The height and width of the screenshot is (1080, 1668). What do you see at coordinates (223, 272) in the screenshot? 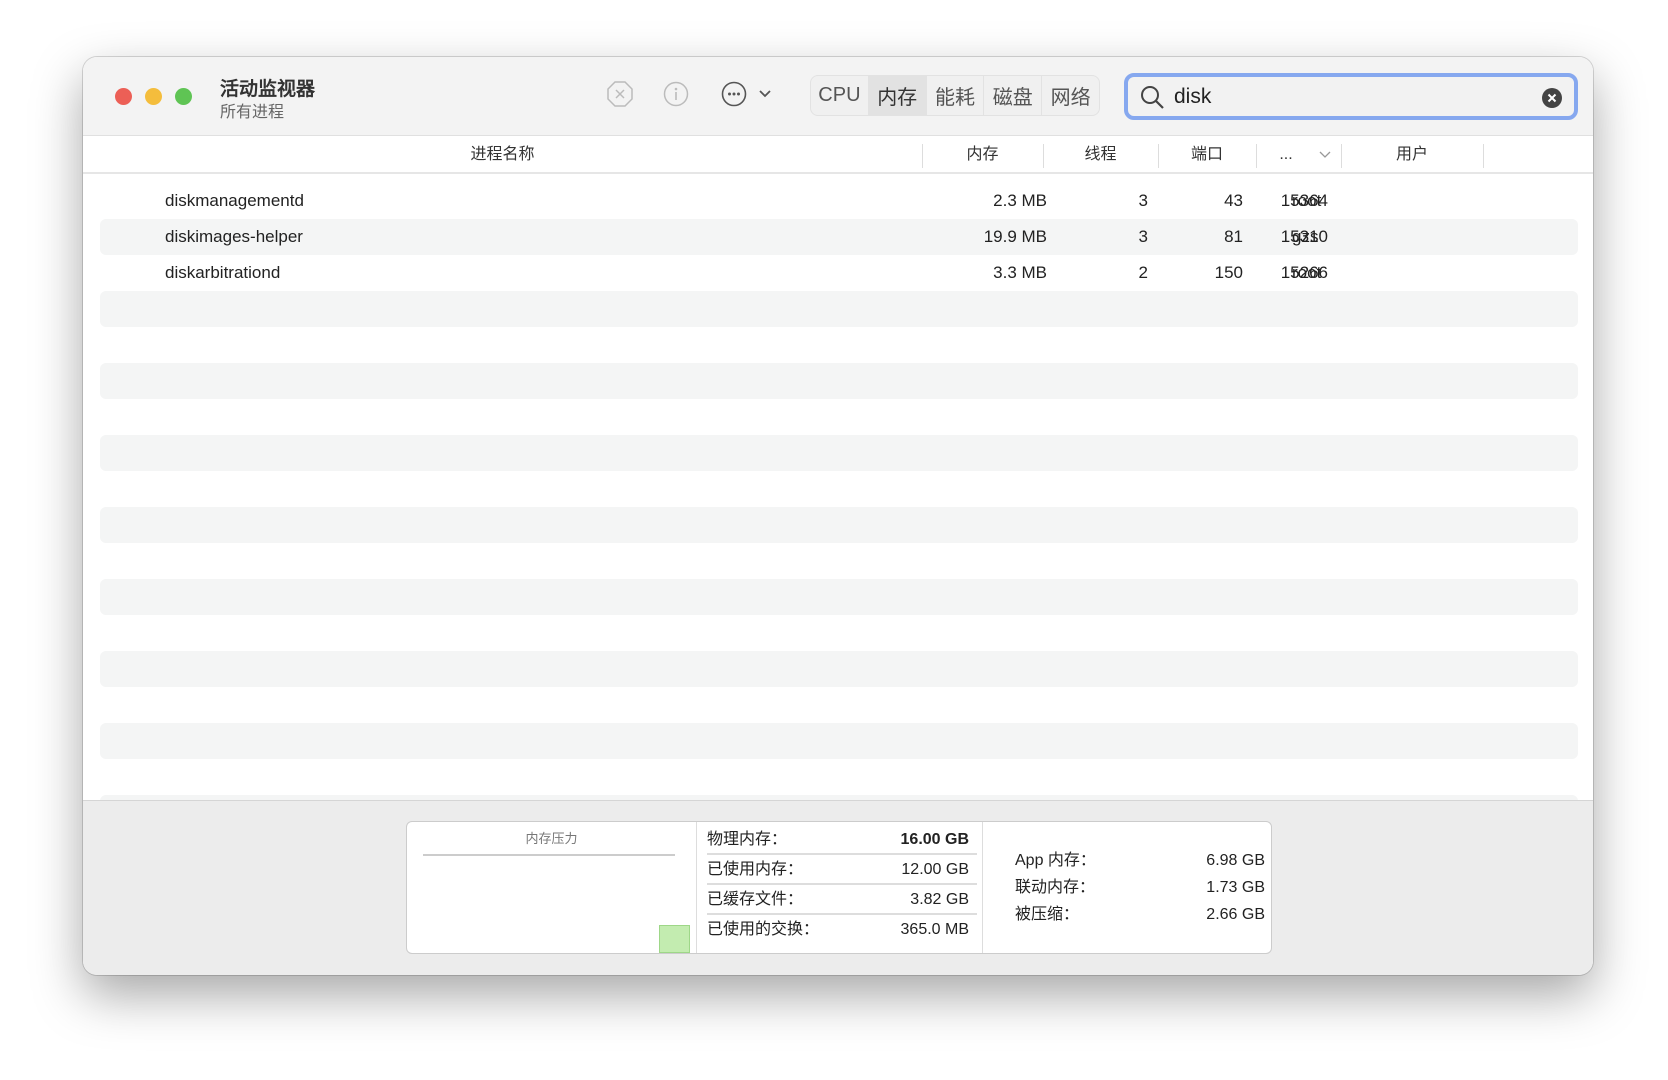
I see `cell-name: diskarbitrationd` at bounding box center [223, 272].